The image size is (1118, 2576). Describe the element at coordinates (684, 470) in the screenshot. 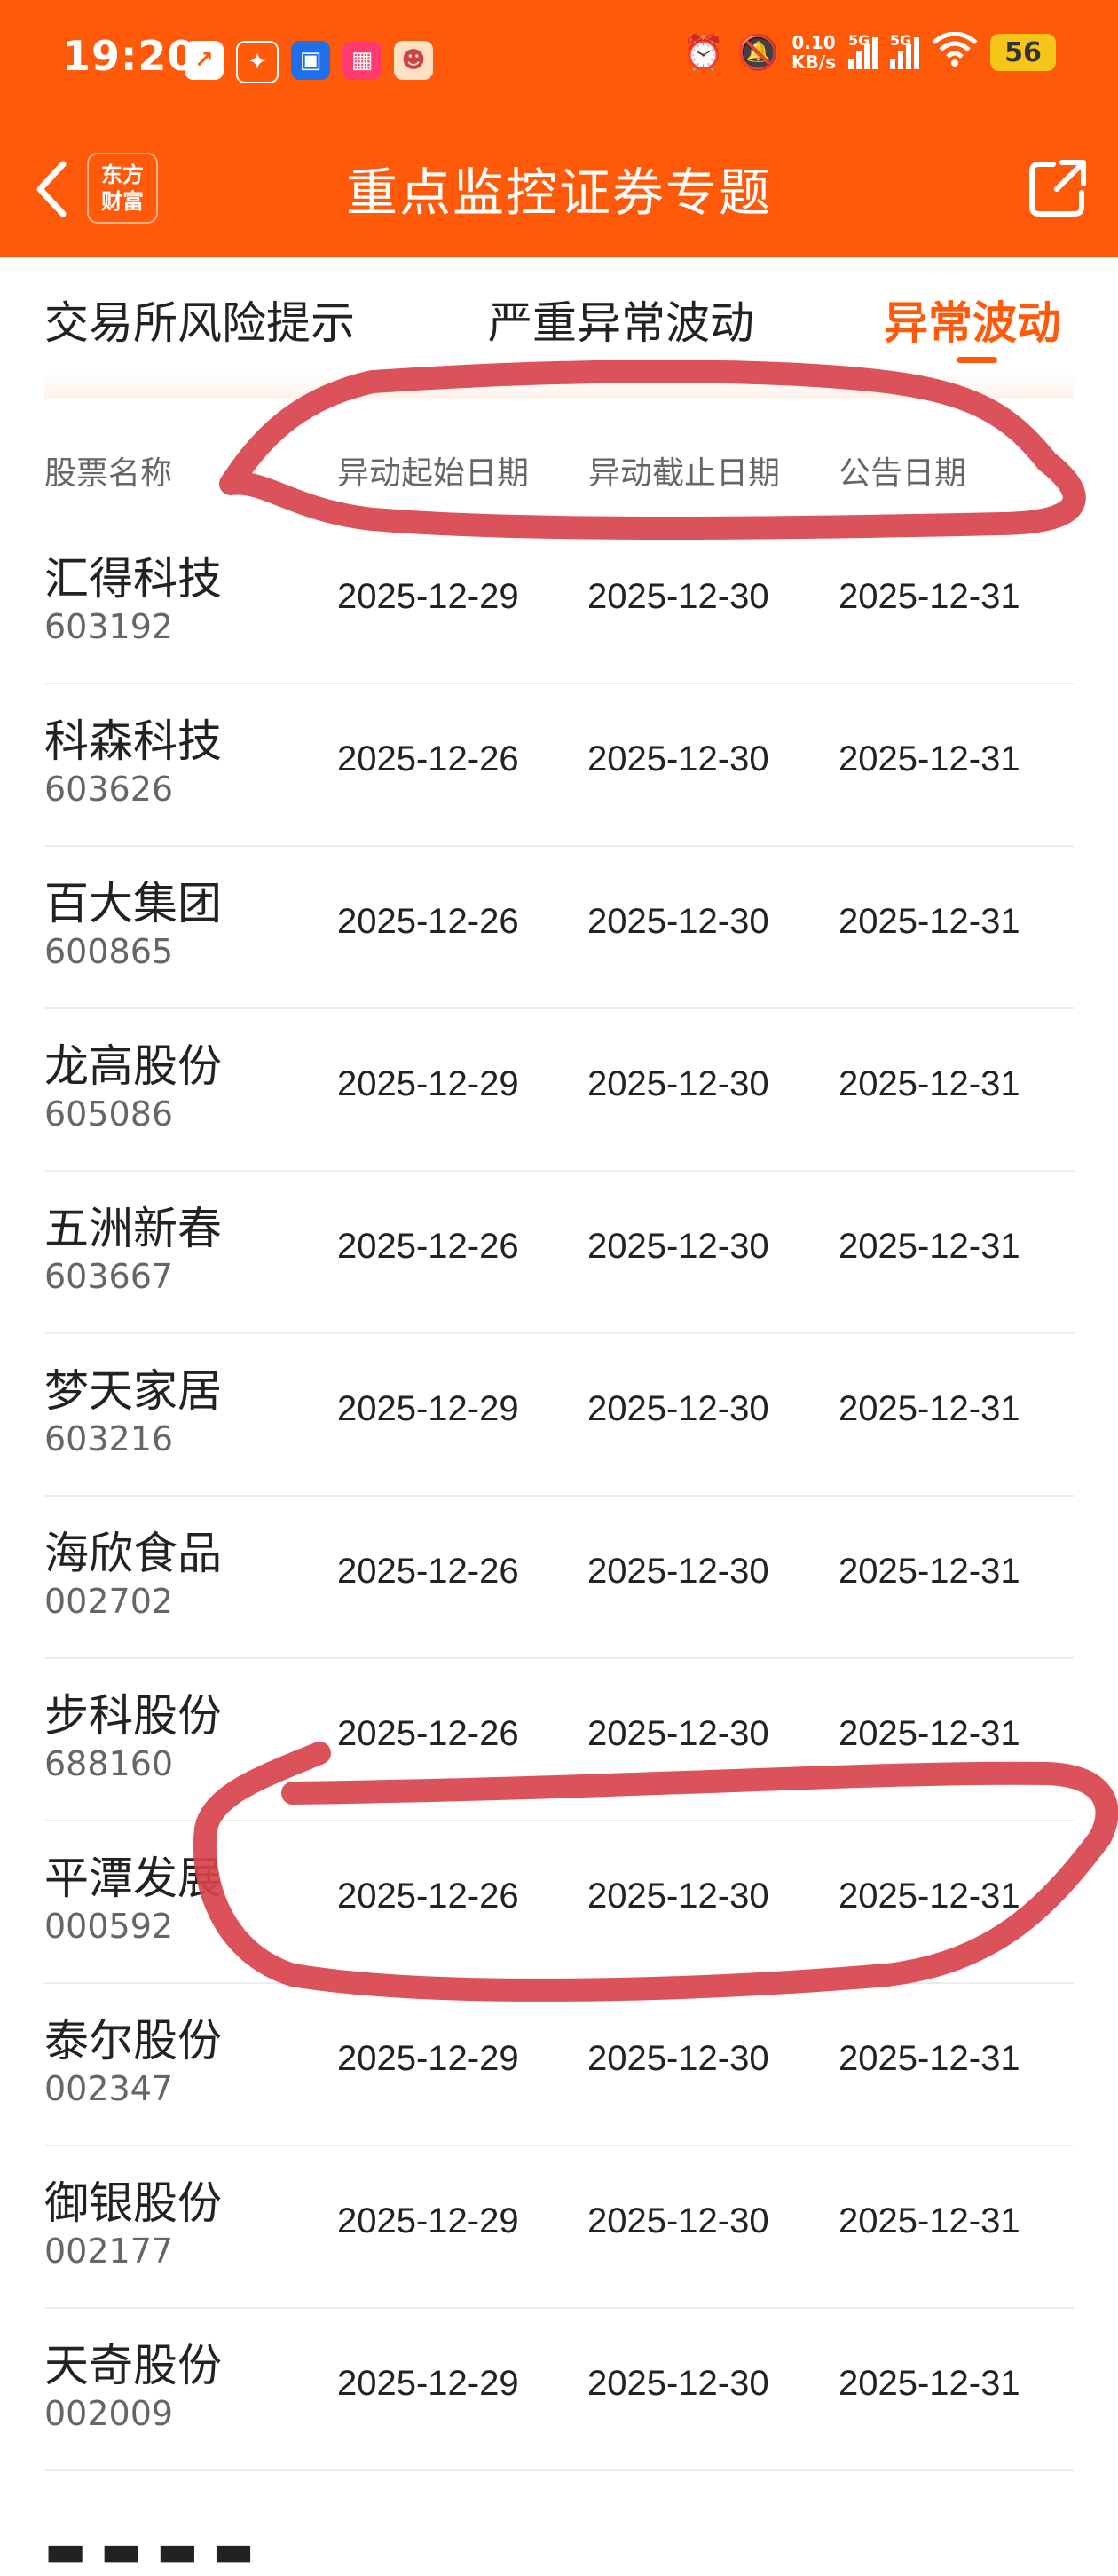

I see `column-header-end-date: 异动截止日期` at that location.